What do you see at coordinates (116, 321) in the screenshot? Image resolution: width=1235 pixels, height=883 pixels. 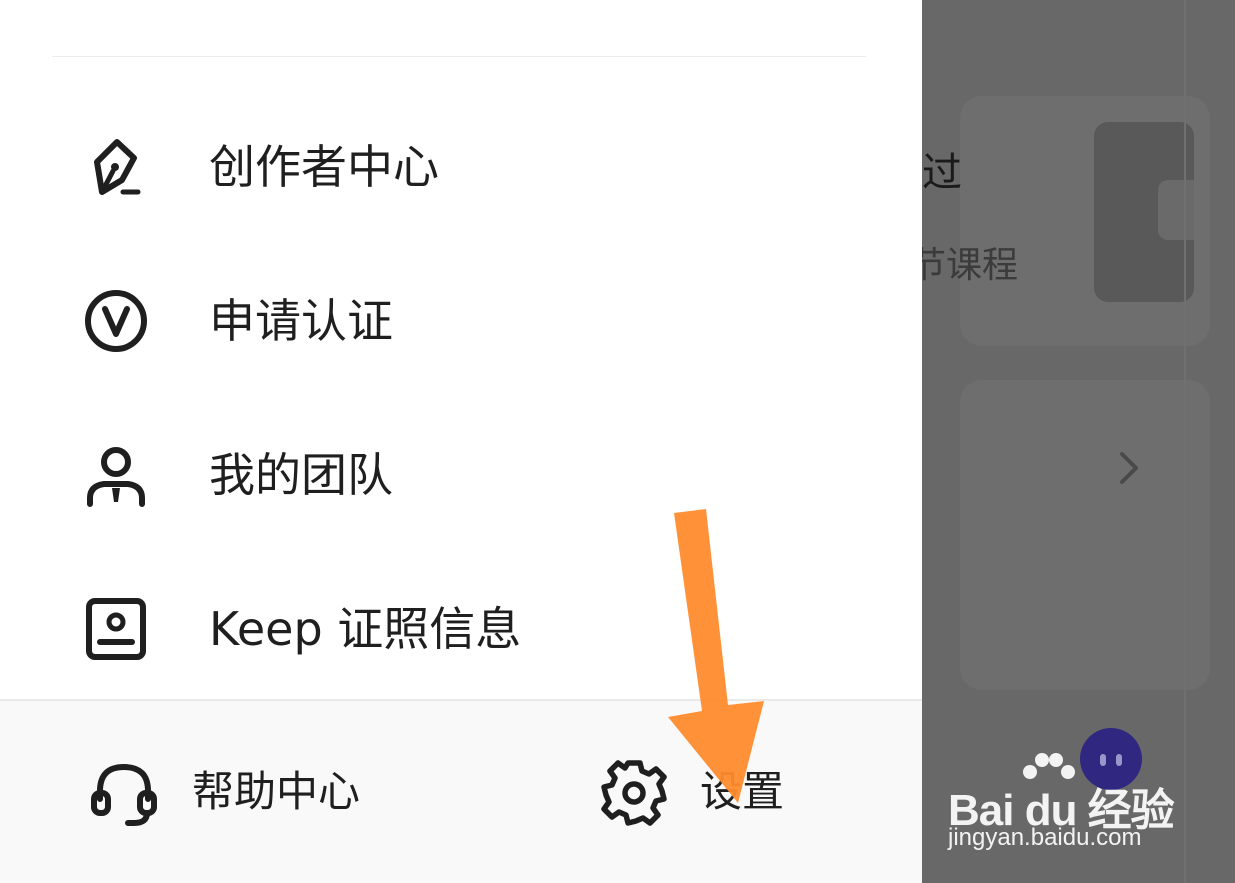 I see `verified-v-icon` at bounding box center [116, 321].